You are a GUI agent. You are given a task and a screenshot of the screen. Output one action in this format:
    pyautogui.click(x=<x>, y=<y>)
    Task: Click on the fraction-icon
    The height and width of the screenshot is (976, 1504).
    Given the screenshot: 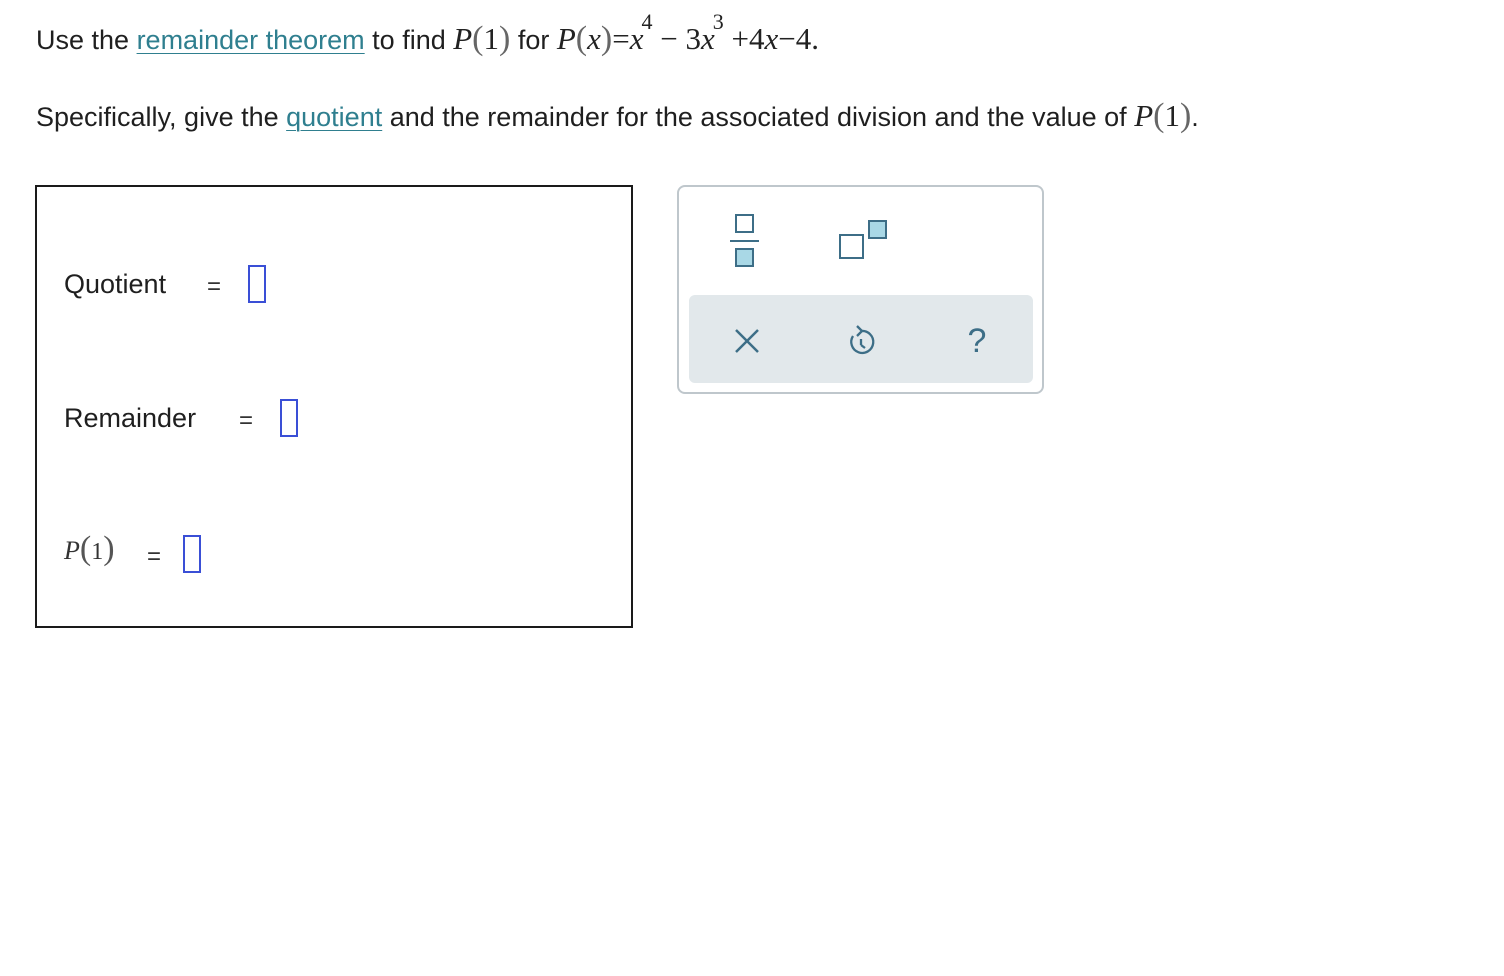 What is the action you would take?
    pyautogui.click(x=744, y=240)
    